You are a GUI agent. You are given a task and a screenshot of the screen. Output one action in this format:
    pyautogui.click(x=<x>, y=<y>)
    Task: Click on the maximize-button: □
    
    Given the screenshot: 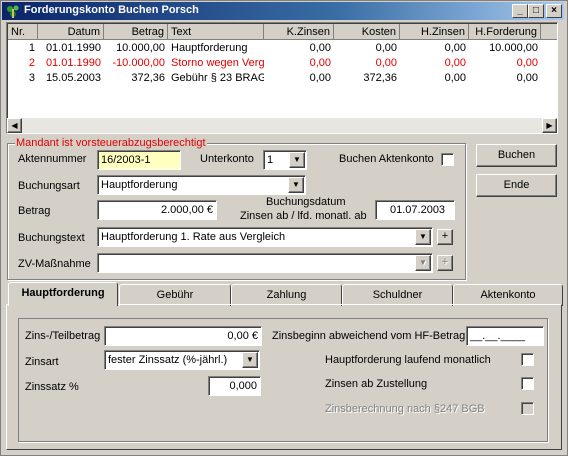 What is the action you would take?
    pyautogui.click(x=536, y=11)
    